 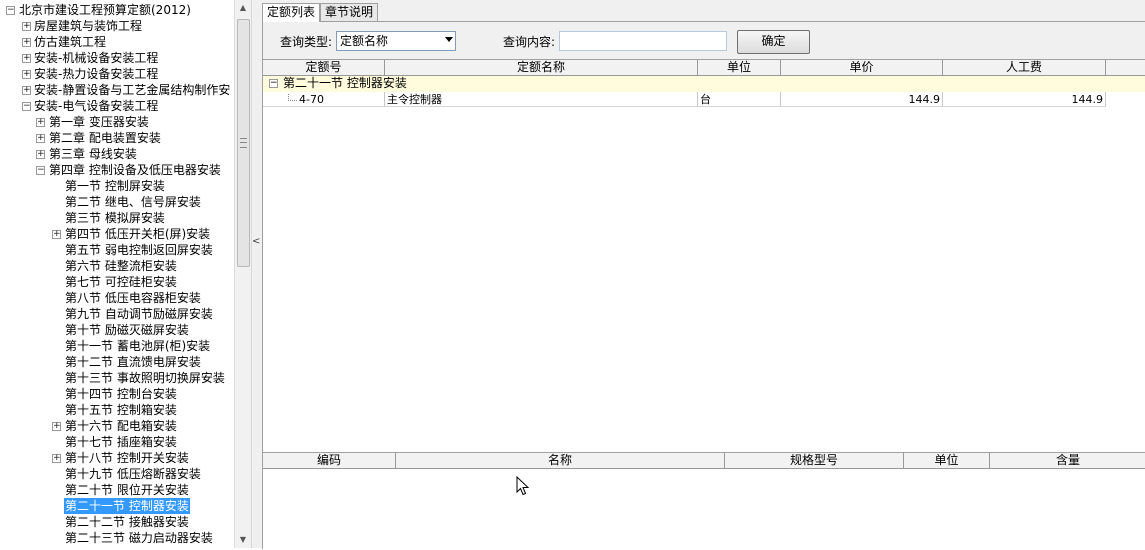 What do you see at coordinates (117, 202) in the screenshot?
I see `tree-item: 第二节 继电、信号屏安装` at bounding box center [117, 202].